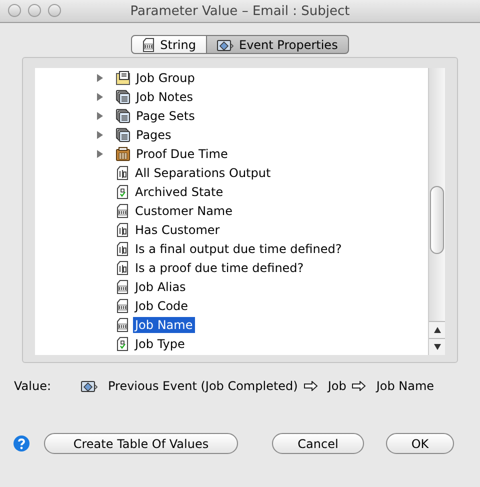 The width and height of the screenshot is (480, 487). What do you see at coordinates (165, 116) in the screenshot?
I see `list-item: Page Sets` at bounding box center [165, 116].